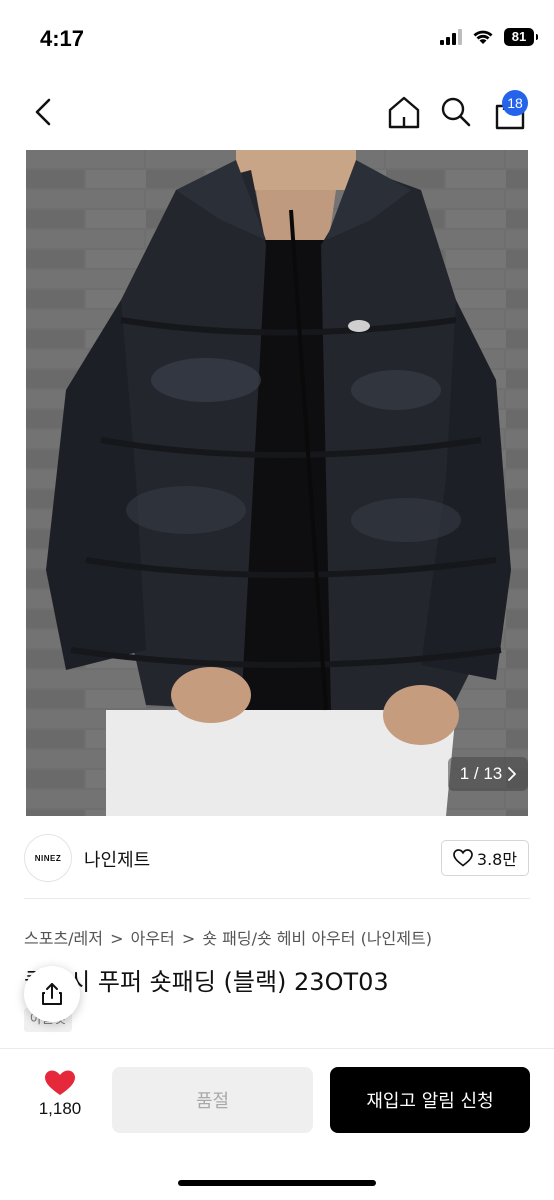 Image resolution: width=554 pixels, height=1200 pixels. Describe the element at coordinates (515, 103) in the screenshot. I see `cart-count-badge: 18` at that location.